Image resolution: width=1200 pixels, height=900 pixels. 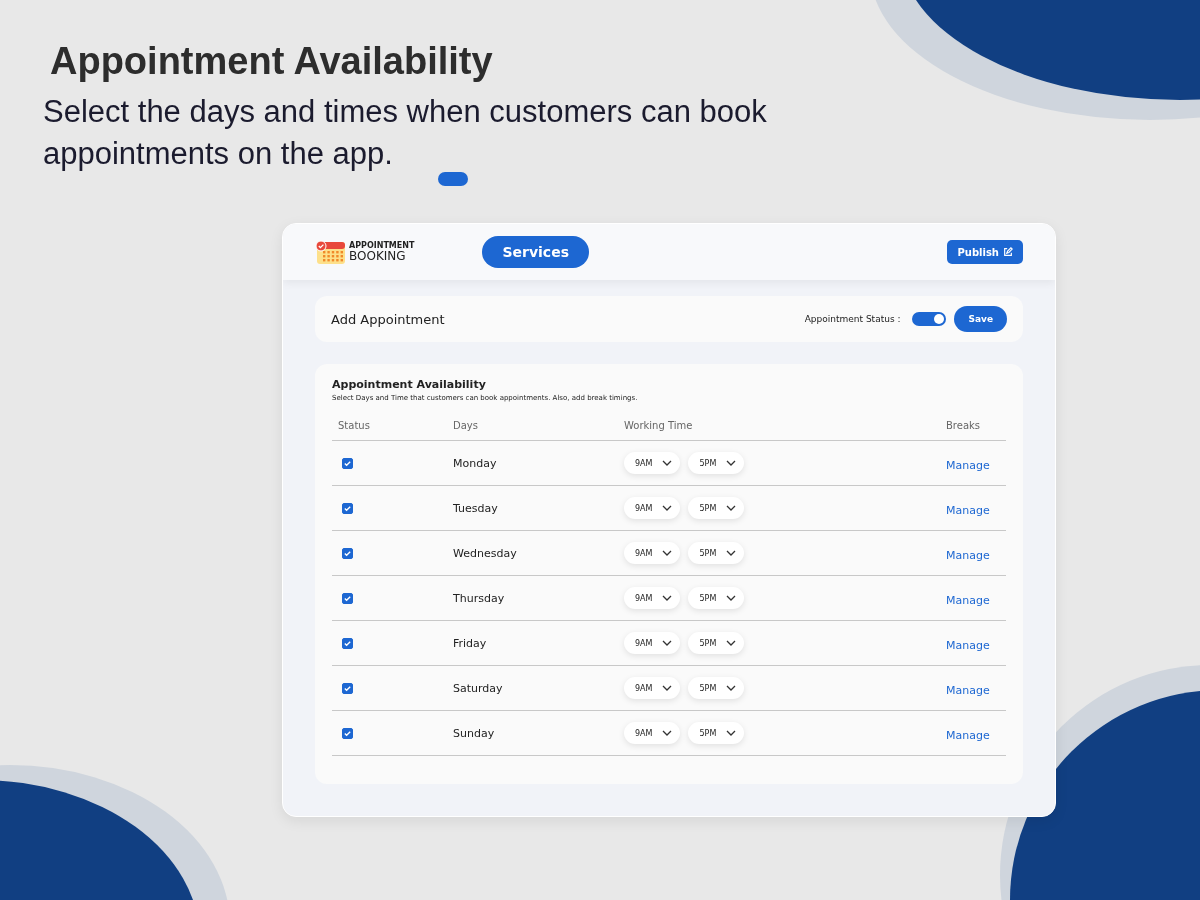 What do you see at coordinates (453, 179) in the screenshot?
I see `pill-decoration` at bounding box center [453, 179].